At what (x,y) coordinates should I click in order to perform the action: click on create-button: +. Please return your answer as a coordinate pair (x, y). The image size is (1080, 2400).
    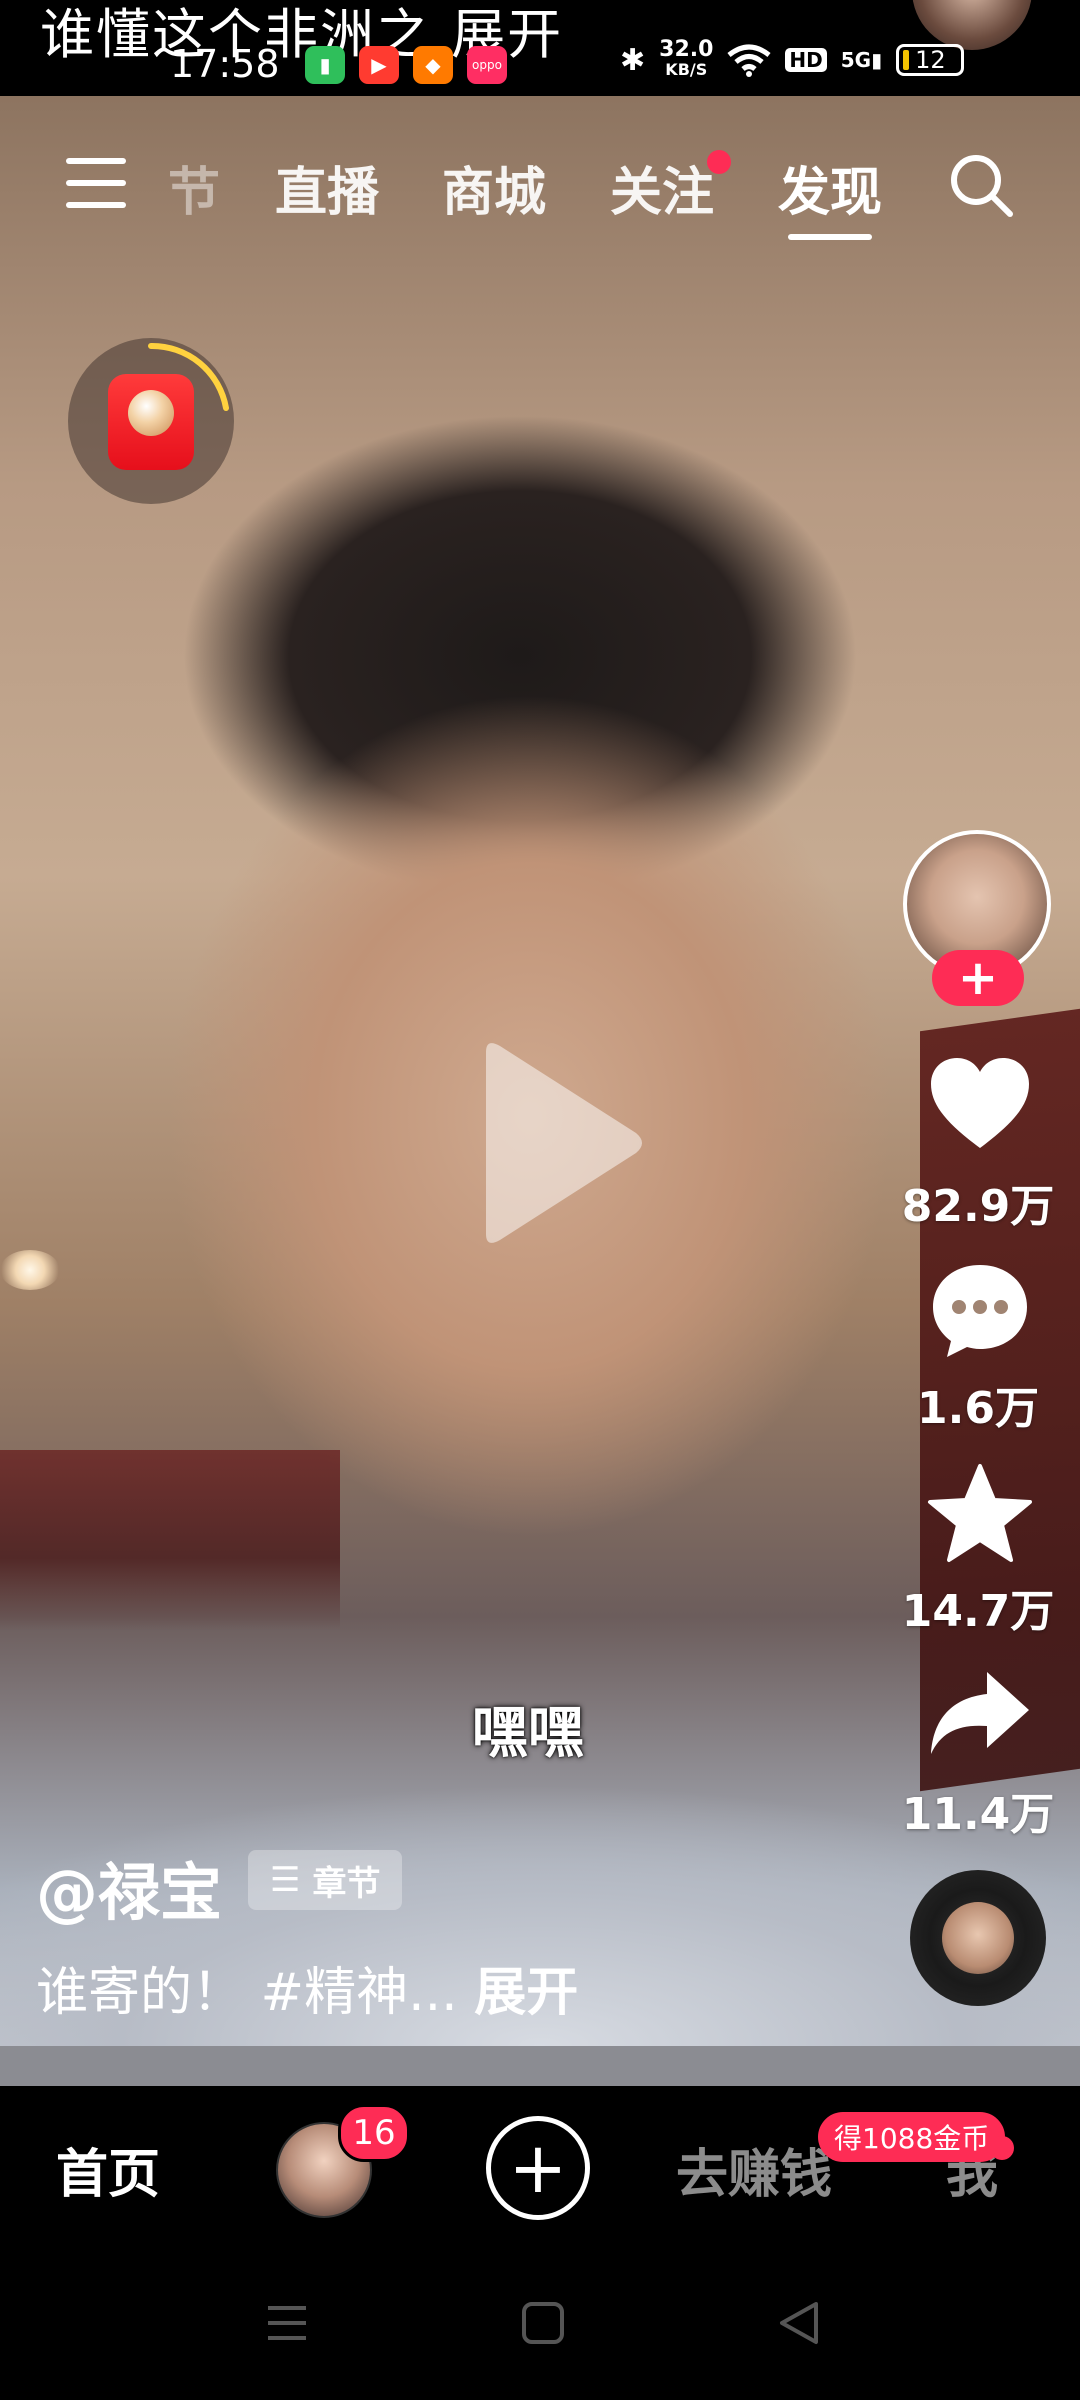
    Looking at the image, I should click on (538, 2168).